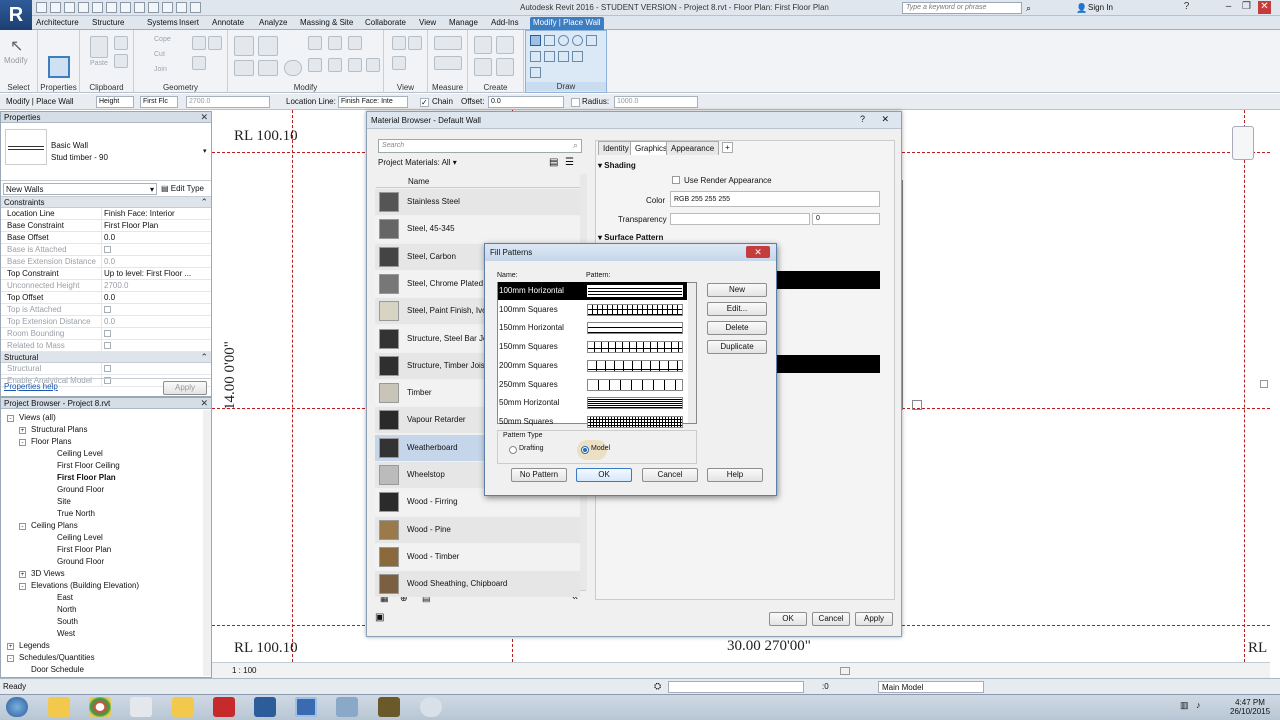 The image size is (1280, 720). Describe the element at coordinates (567, 23) in the screenshot. I see `tab-11: Modify | Place Wall` at that location.